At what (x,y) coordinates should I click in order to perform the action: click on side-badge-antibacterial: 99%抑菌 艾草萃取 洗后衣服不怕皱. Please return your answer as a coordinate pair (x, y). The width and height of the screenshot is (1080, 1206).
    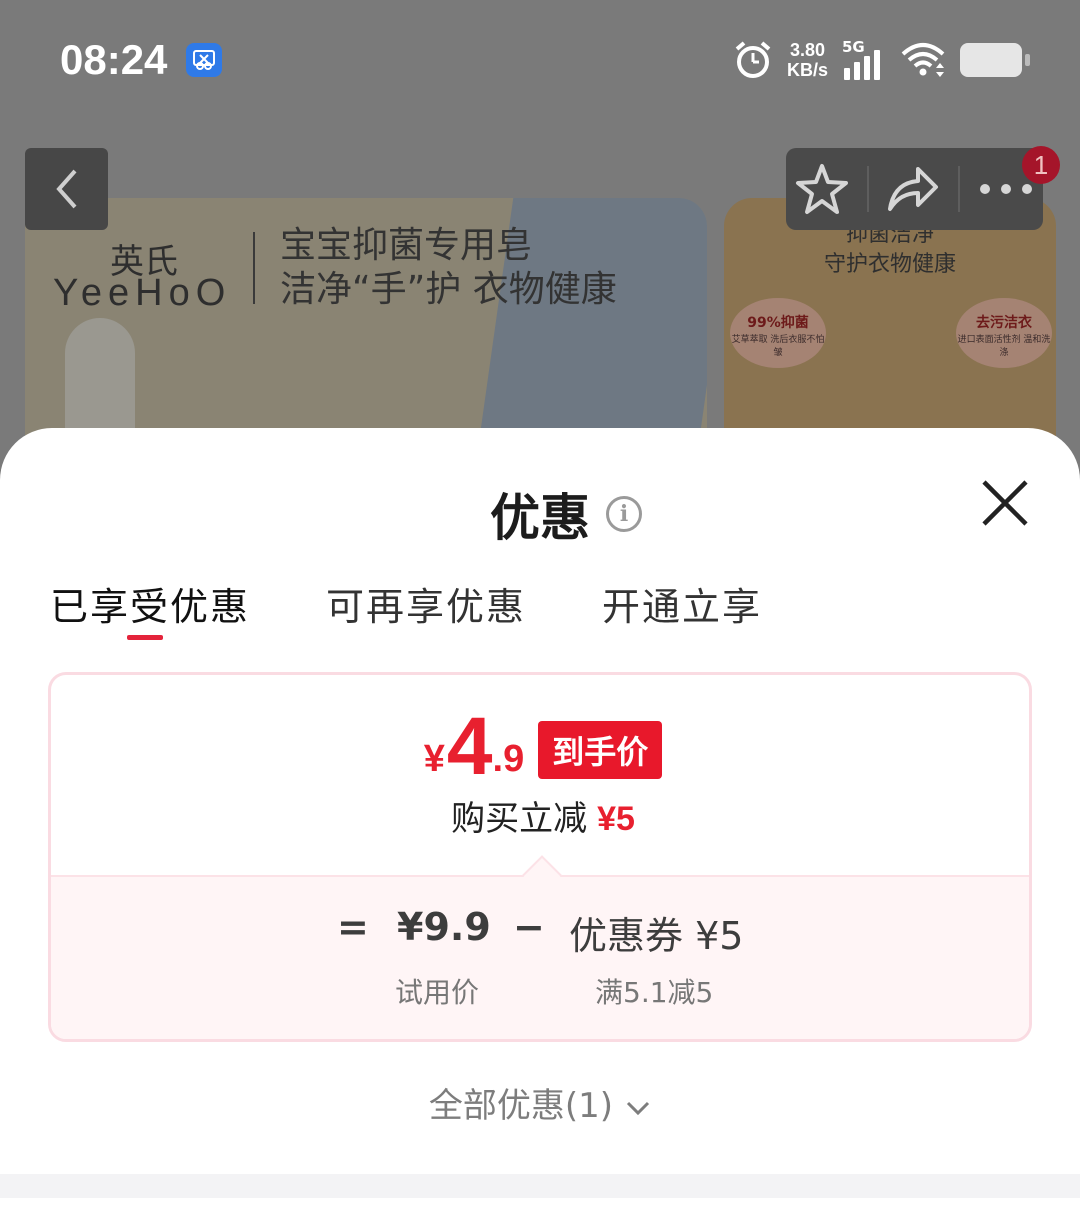
    Looking at the image, I should click on (778, 333).